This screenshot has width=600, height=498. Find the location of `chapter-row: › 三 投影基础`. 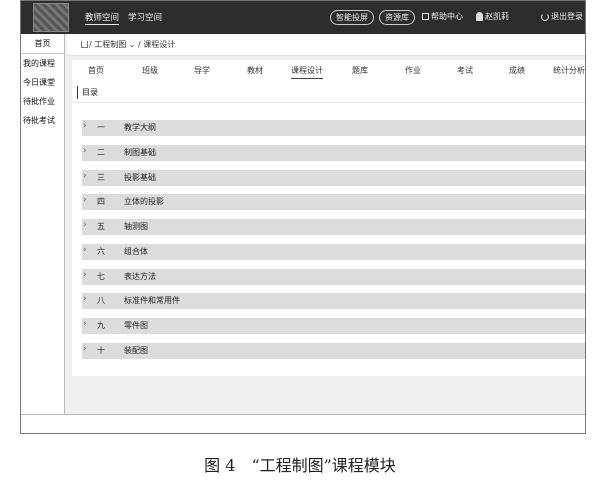

chapter-row: › 三 投影基础 is located at coordinates (333, 178).